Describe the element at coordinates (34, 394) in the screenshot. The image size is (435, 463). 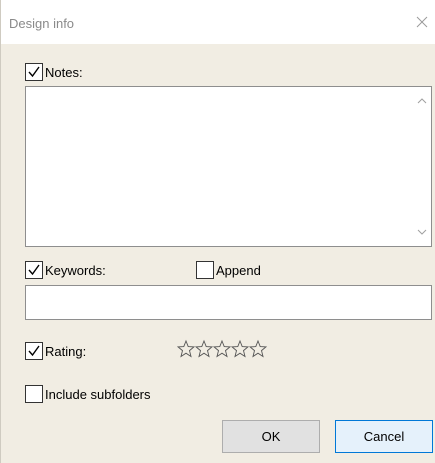
I see `include-subfolders-checkbox` at that location.